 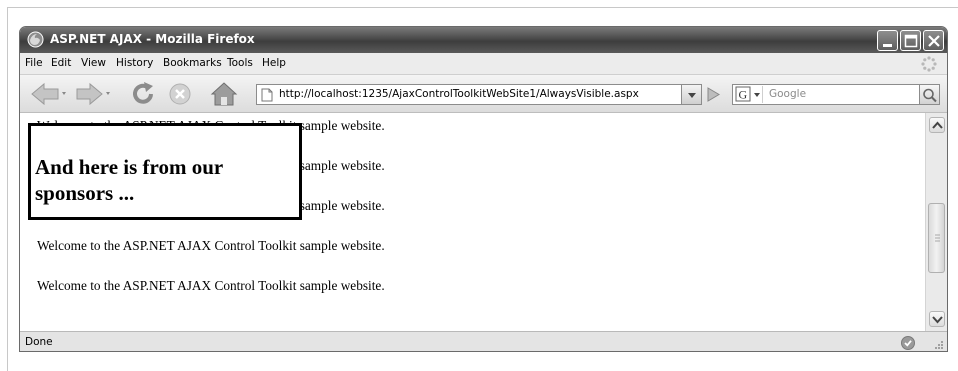 I want to click on close-icon, so click(x=934, y=41).